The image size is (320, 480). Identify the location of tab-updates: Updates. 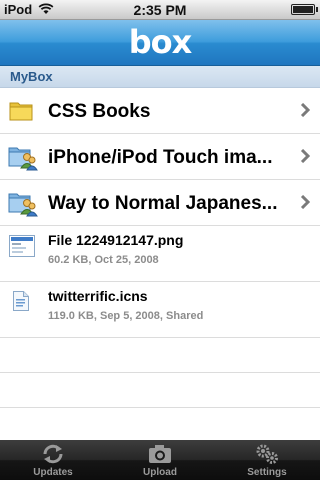
(53, 460).